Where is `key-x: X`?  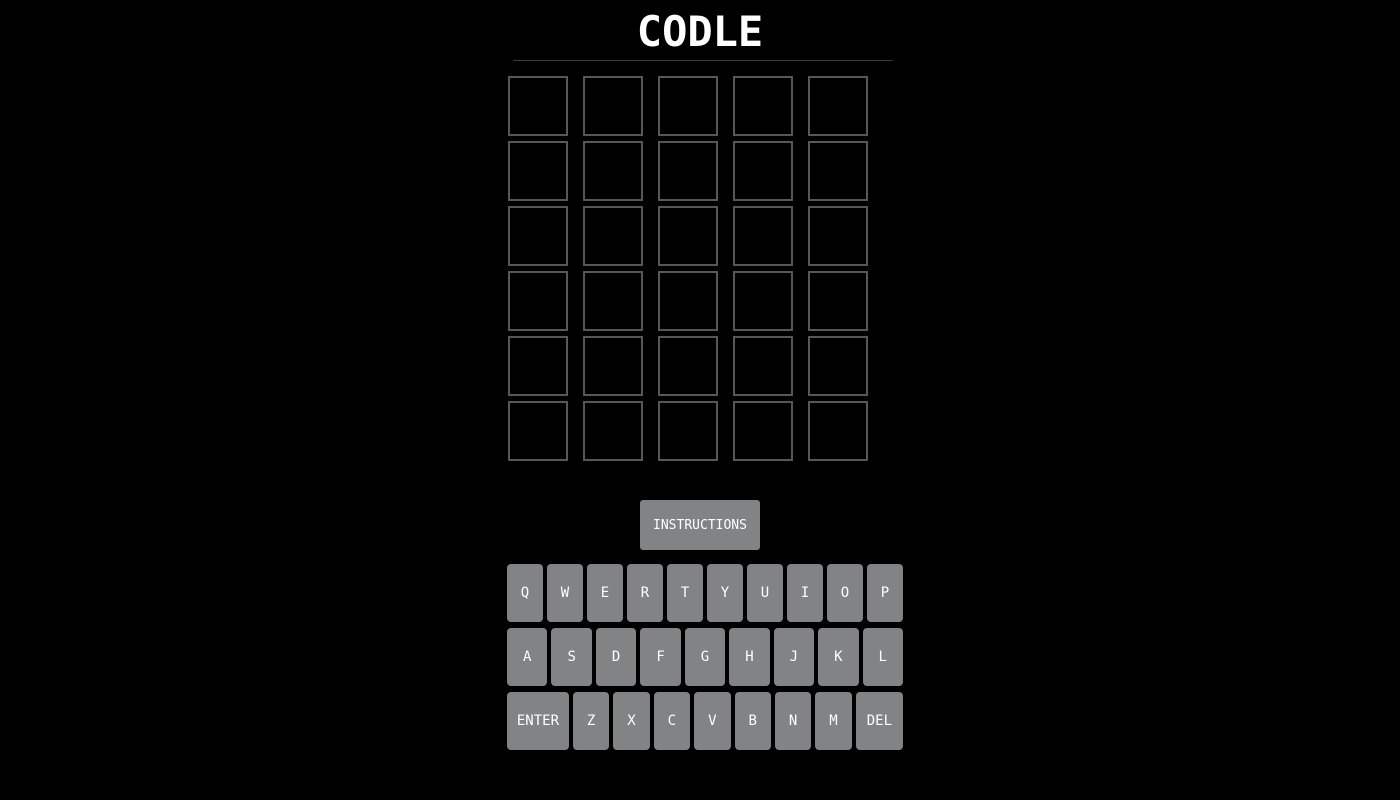 key-x: X is located at coordinates (631, 721).